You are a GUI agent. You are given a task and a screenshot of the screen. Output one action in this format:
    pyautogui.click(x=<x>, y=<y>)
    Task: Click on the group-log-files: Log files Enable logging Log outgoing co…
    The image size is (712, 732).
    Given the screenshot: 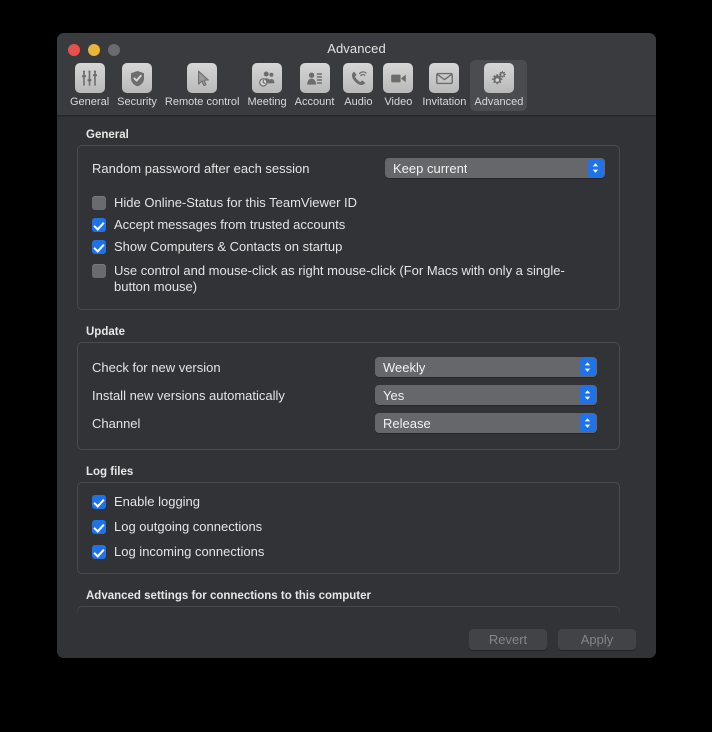 What is the action you would take?
    pyautogui.click(x=348, y=520)
    